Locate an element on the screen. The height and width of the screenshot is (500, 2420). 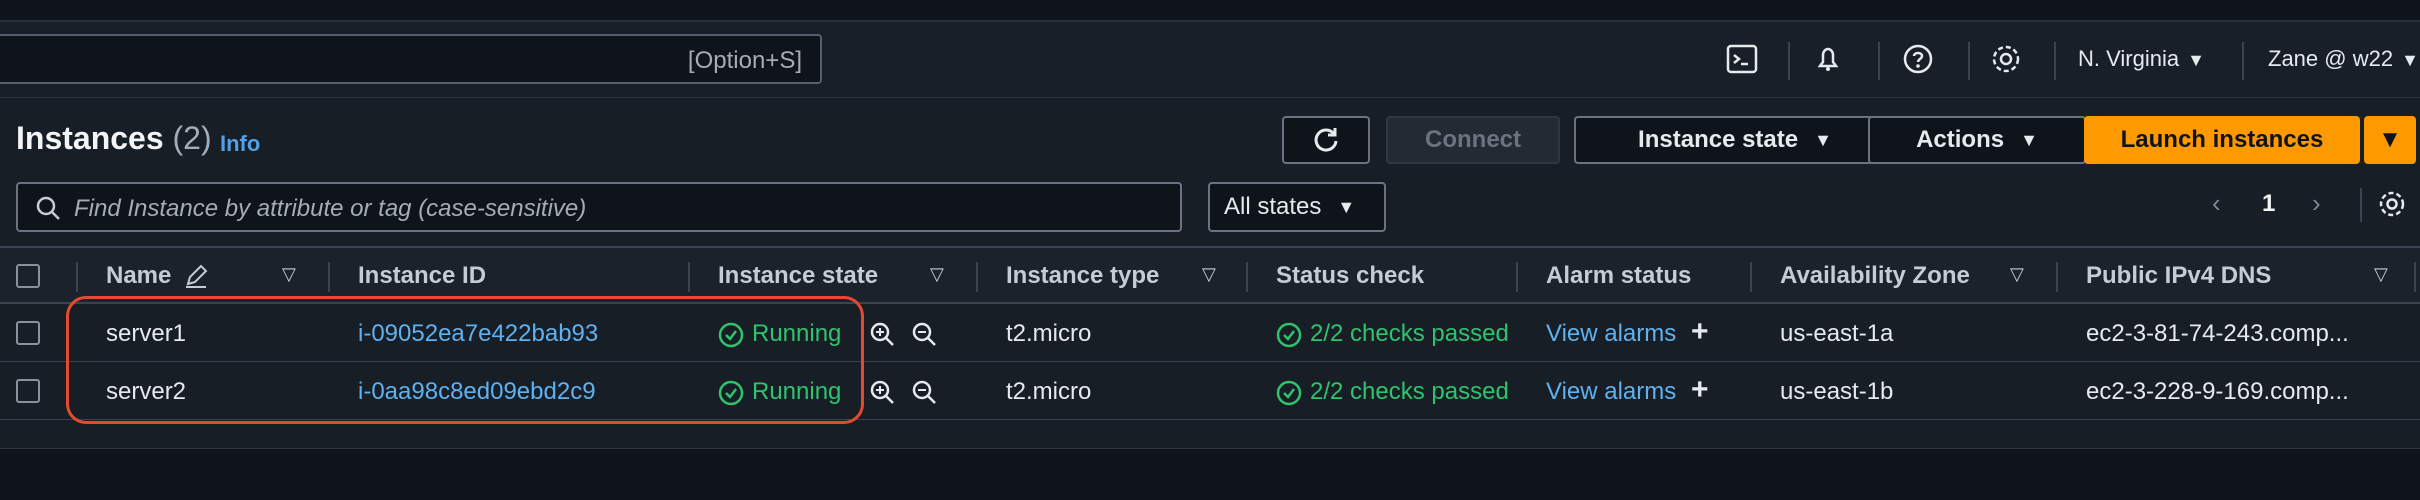
launch-instances-button: Launch instances is located at coordinates (2222, 140).